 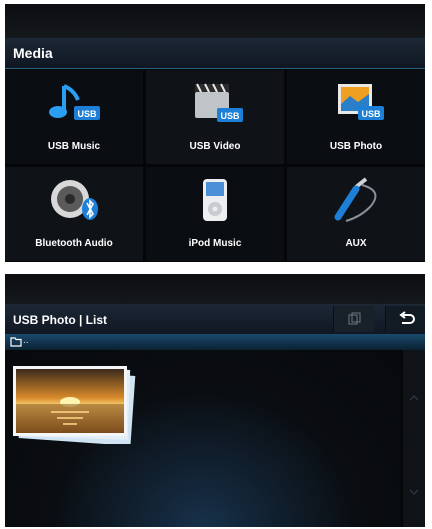 I want to click on photo-thumbnail, so click(x=74, y=405).